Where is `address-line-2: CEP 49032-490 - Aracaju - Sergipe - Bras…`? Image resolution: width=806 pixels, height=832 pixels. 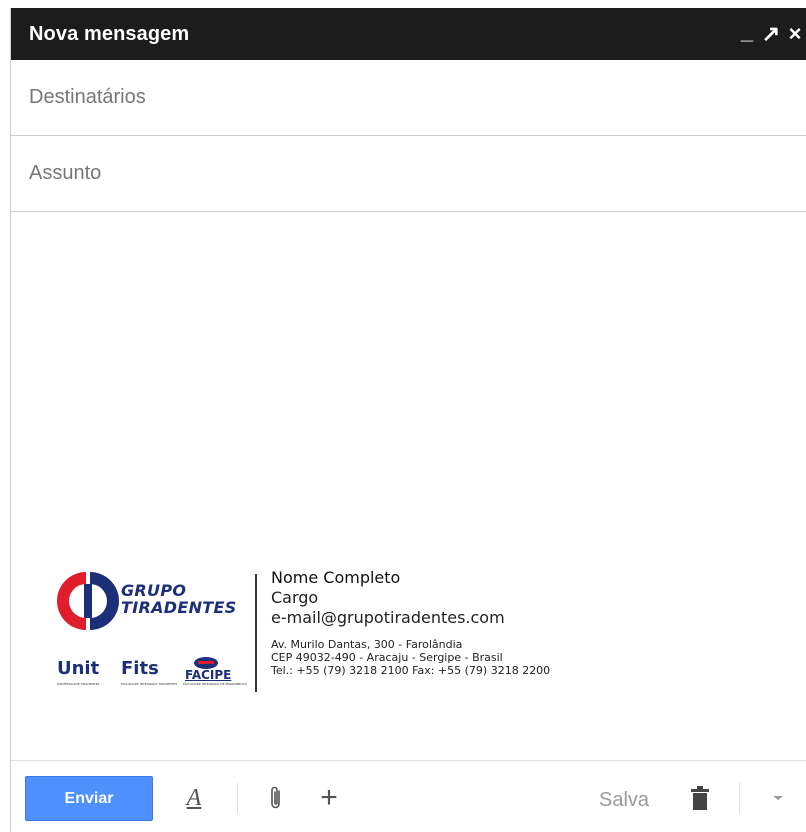
address-line-2: CEP 49032-490 - Aracaju - Sergipe - Bras… is located at coordinates (387, 657).